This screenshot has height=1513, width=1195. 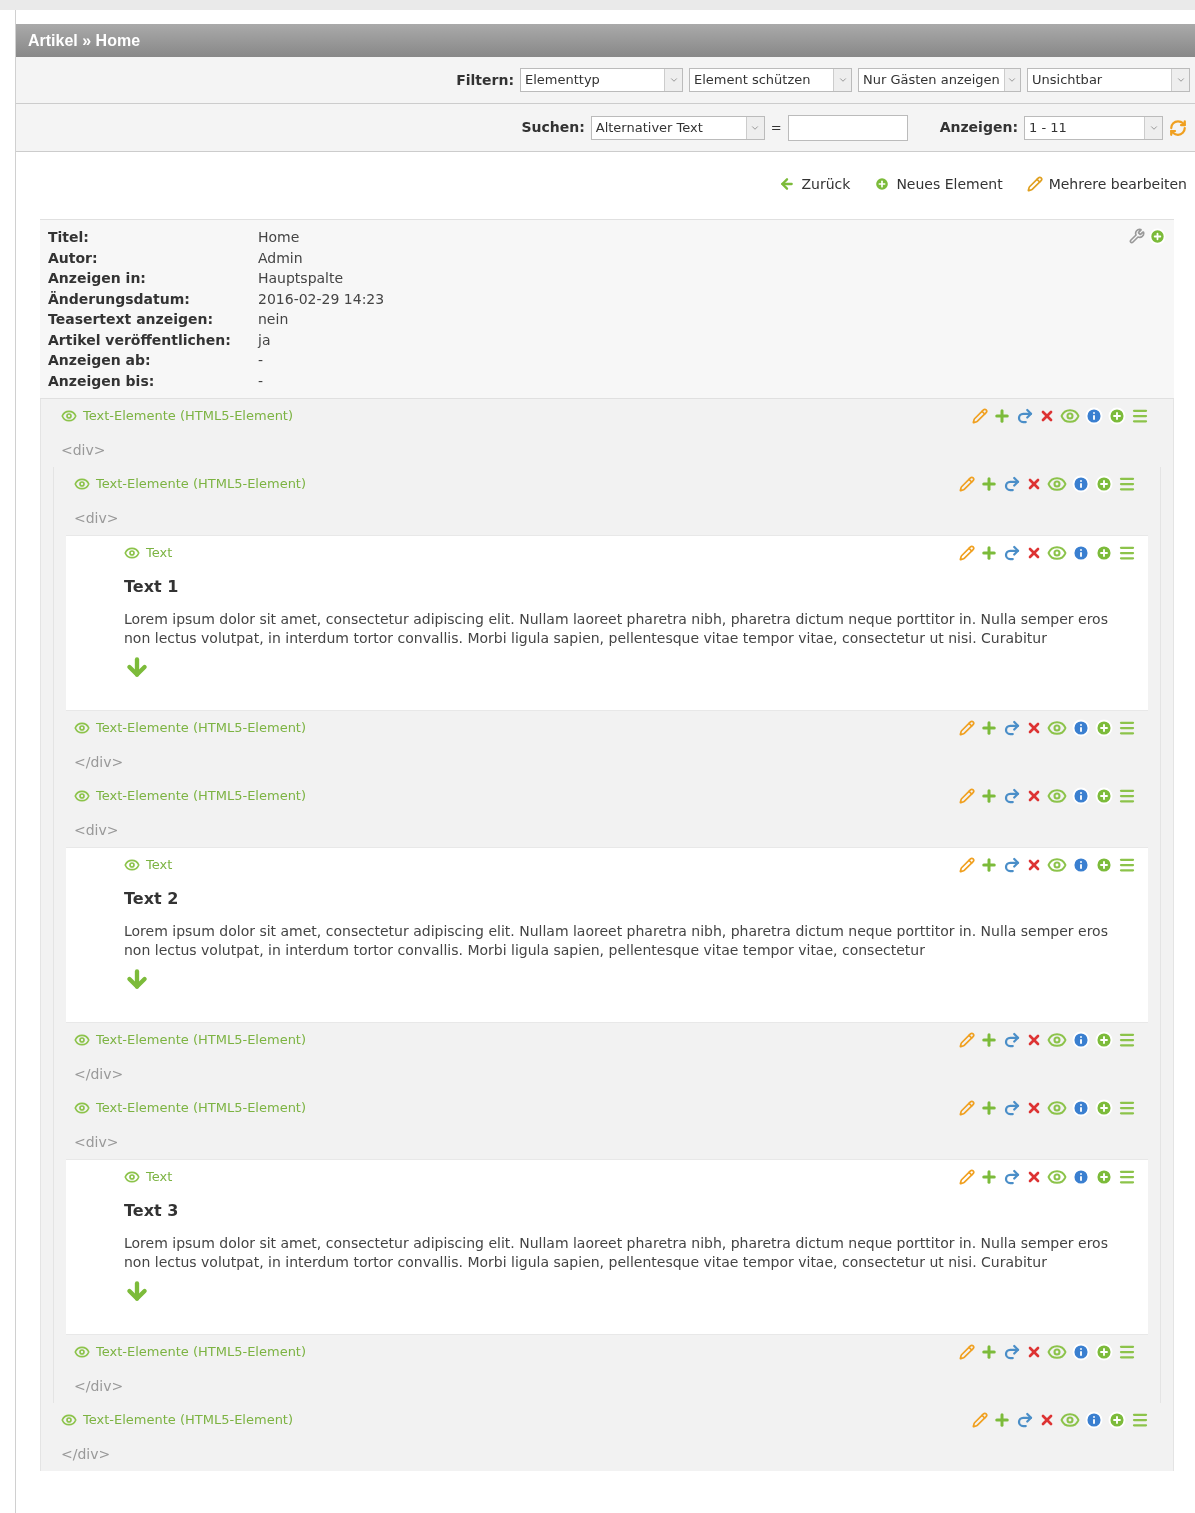 I want to click on action-link: Mehrere bearbeiten, so click(x=1106, y=184).